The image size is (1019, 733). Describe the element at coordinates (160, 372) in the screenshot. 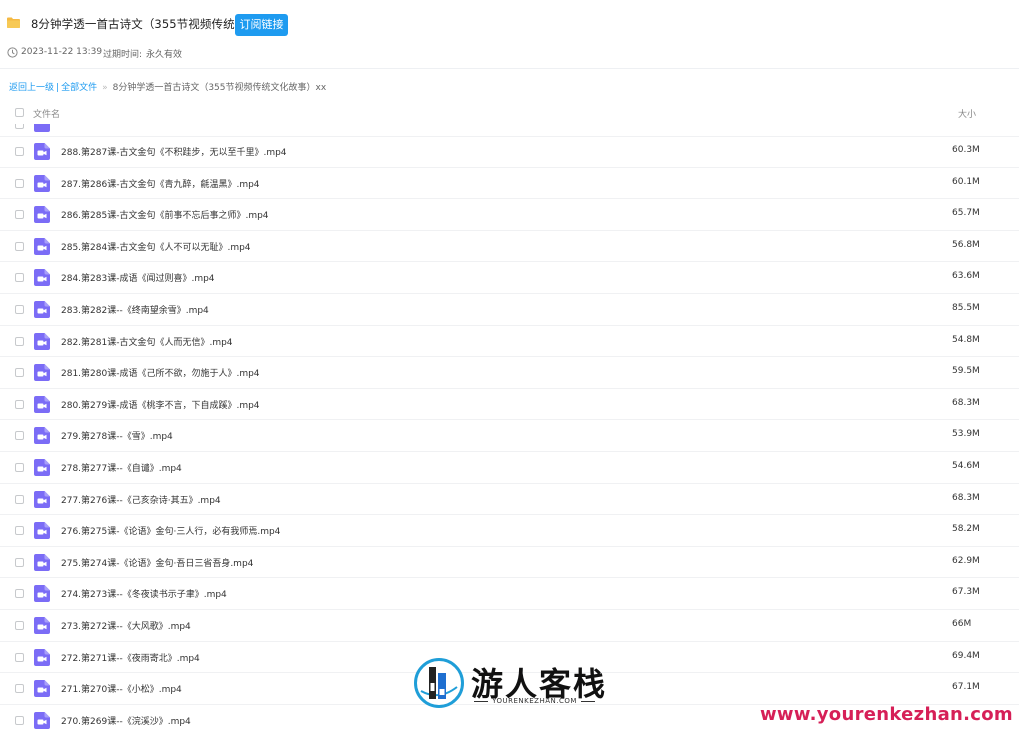

I see `file-name: 281.第280课-成语《己所不欲，勿施于人》.mp4` at that location.